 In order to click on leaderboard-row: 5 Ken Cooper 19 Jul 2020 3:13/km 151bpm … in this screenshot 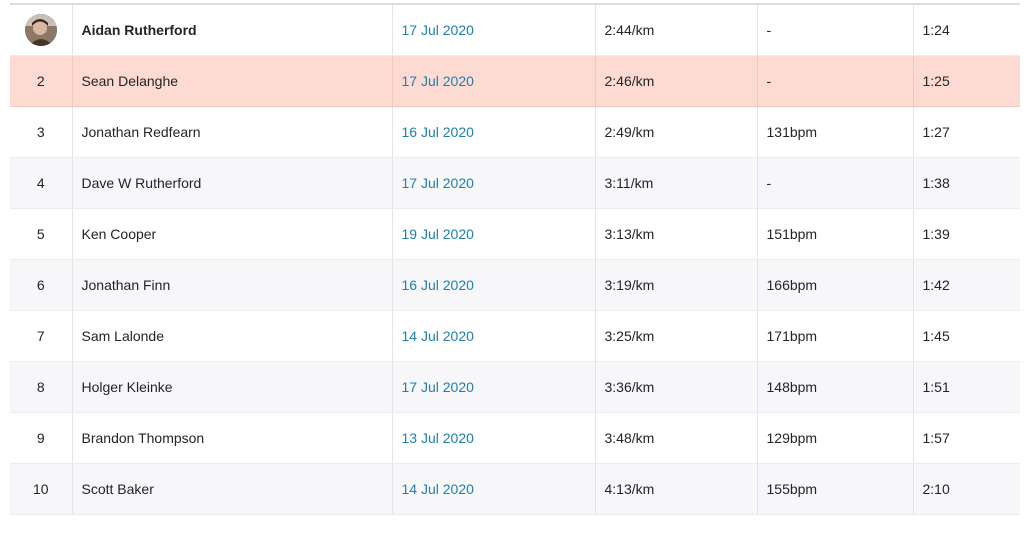, I will do `click(515, 234)`.